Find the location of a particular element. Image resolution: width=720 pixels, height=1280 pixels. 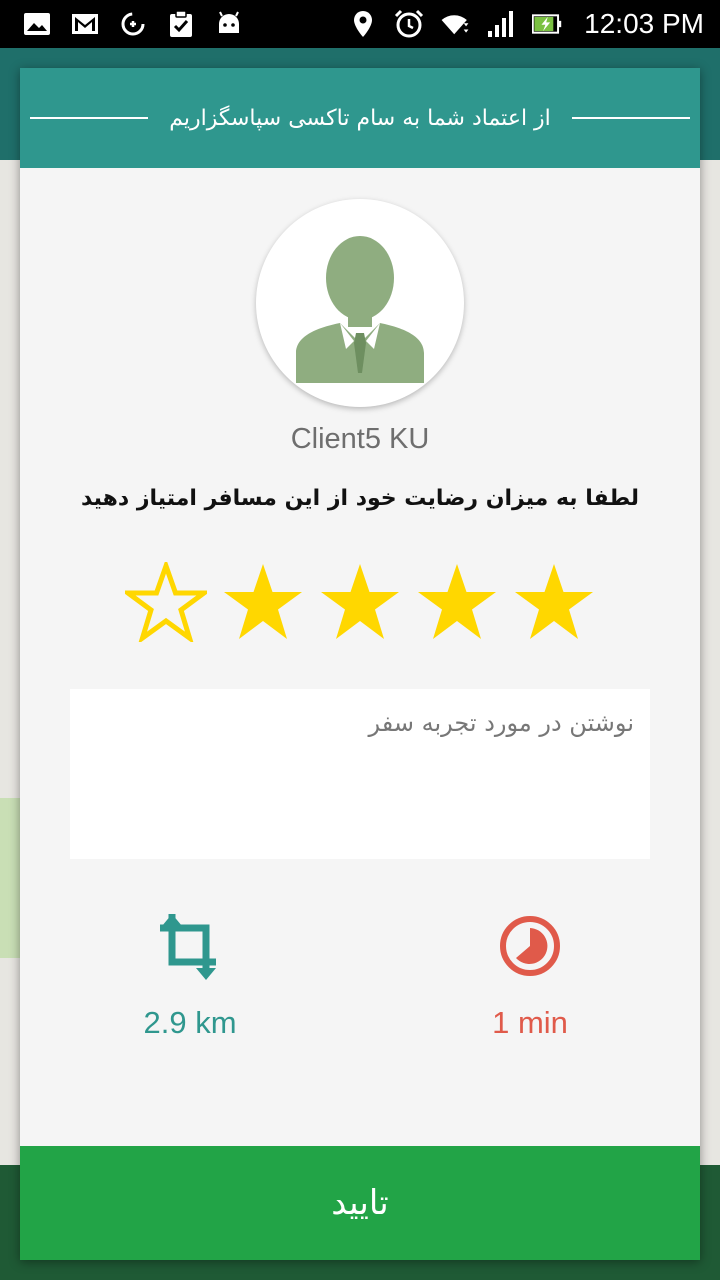

header-divider-left is located at coordinates (89, 118).